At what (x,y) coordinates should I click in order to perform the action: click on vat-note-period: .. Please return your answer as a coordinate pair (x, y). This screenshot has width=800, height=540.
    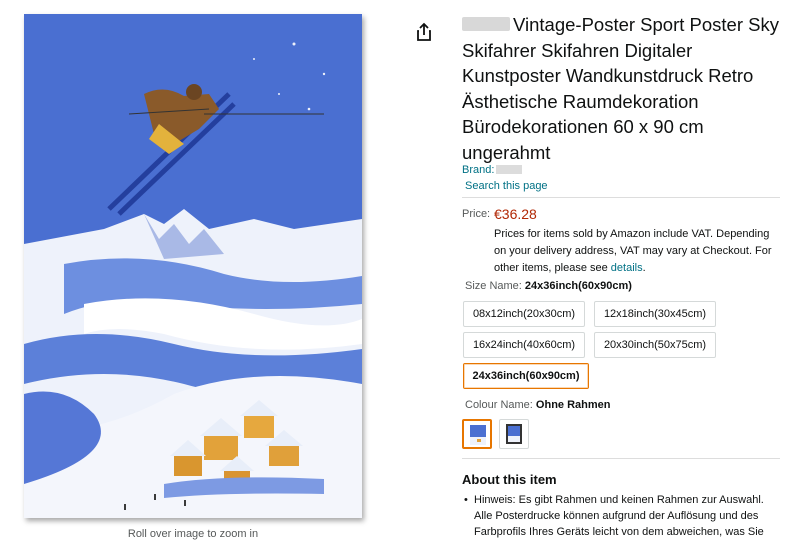
    Looking at the image, I should click on (644, 268).